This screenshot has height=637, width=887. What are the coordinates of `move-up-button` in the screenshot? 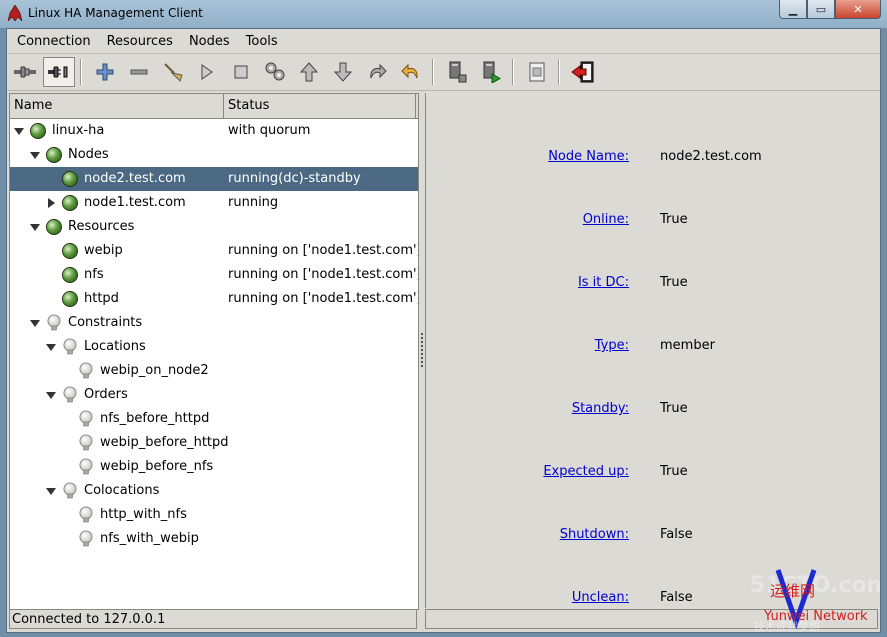 It's located at (309, 72).